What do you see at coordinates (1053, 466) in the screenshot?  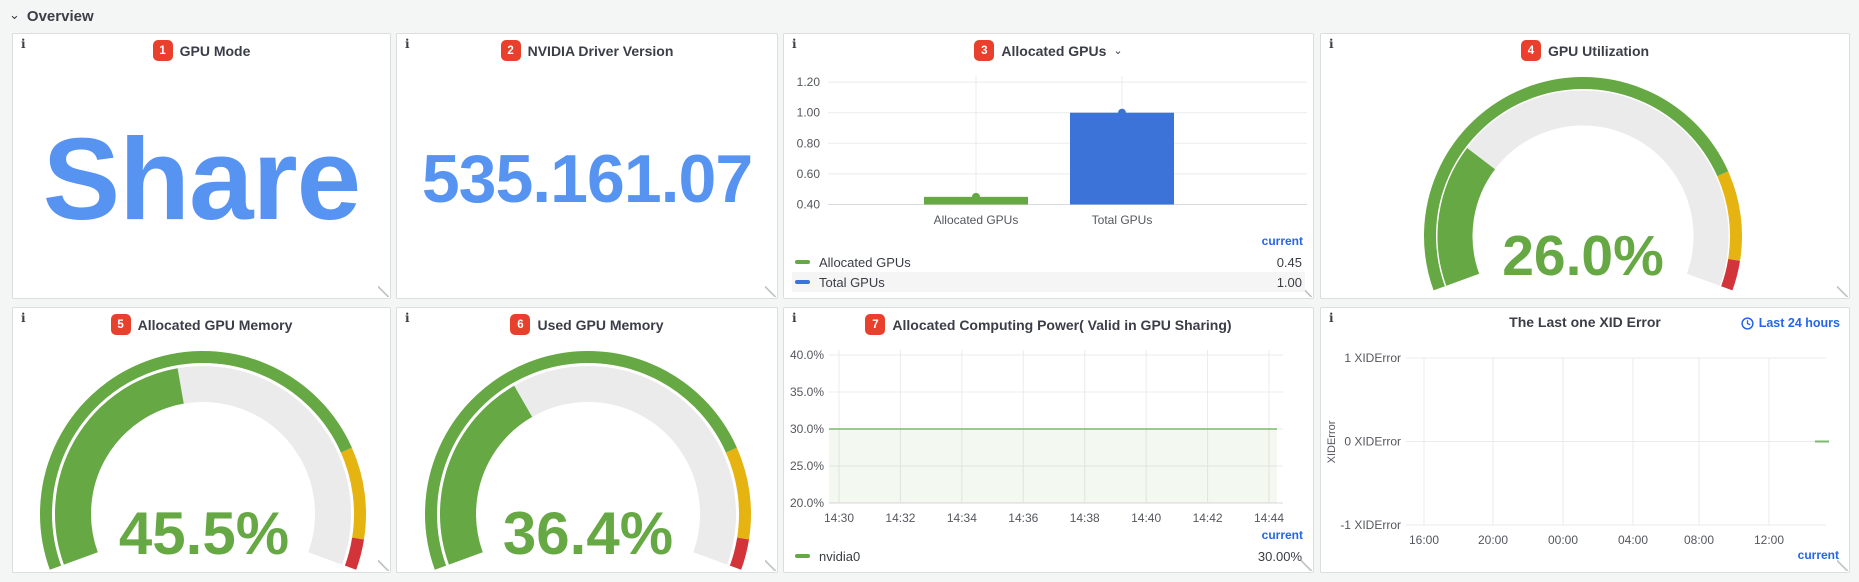 I see `series-fill` at bounding box center [1053, 466].